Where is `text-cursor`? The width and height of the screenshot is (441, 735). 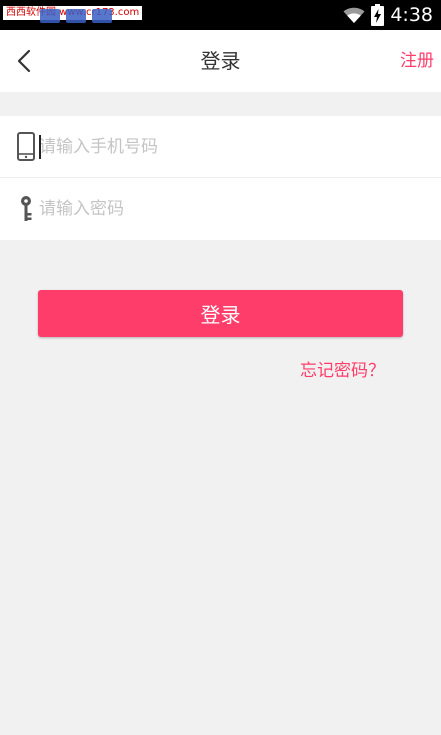 text-cursor is located at coordinates (40, 147).